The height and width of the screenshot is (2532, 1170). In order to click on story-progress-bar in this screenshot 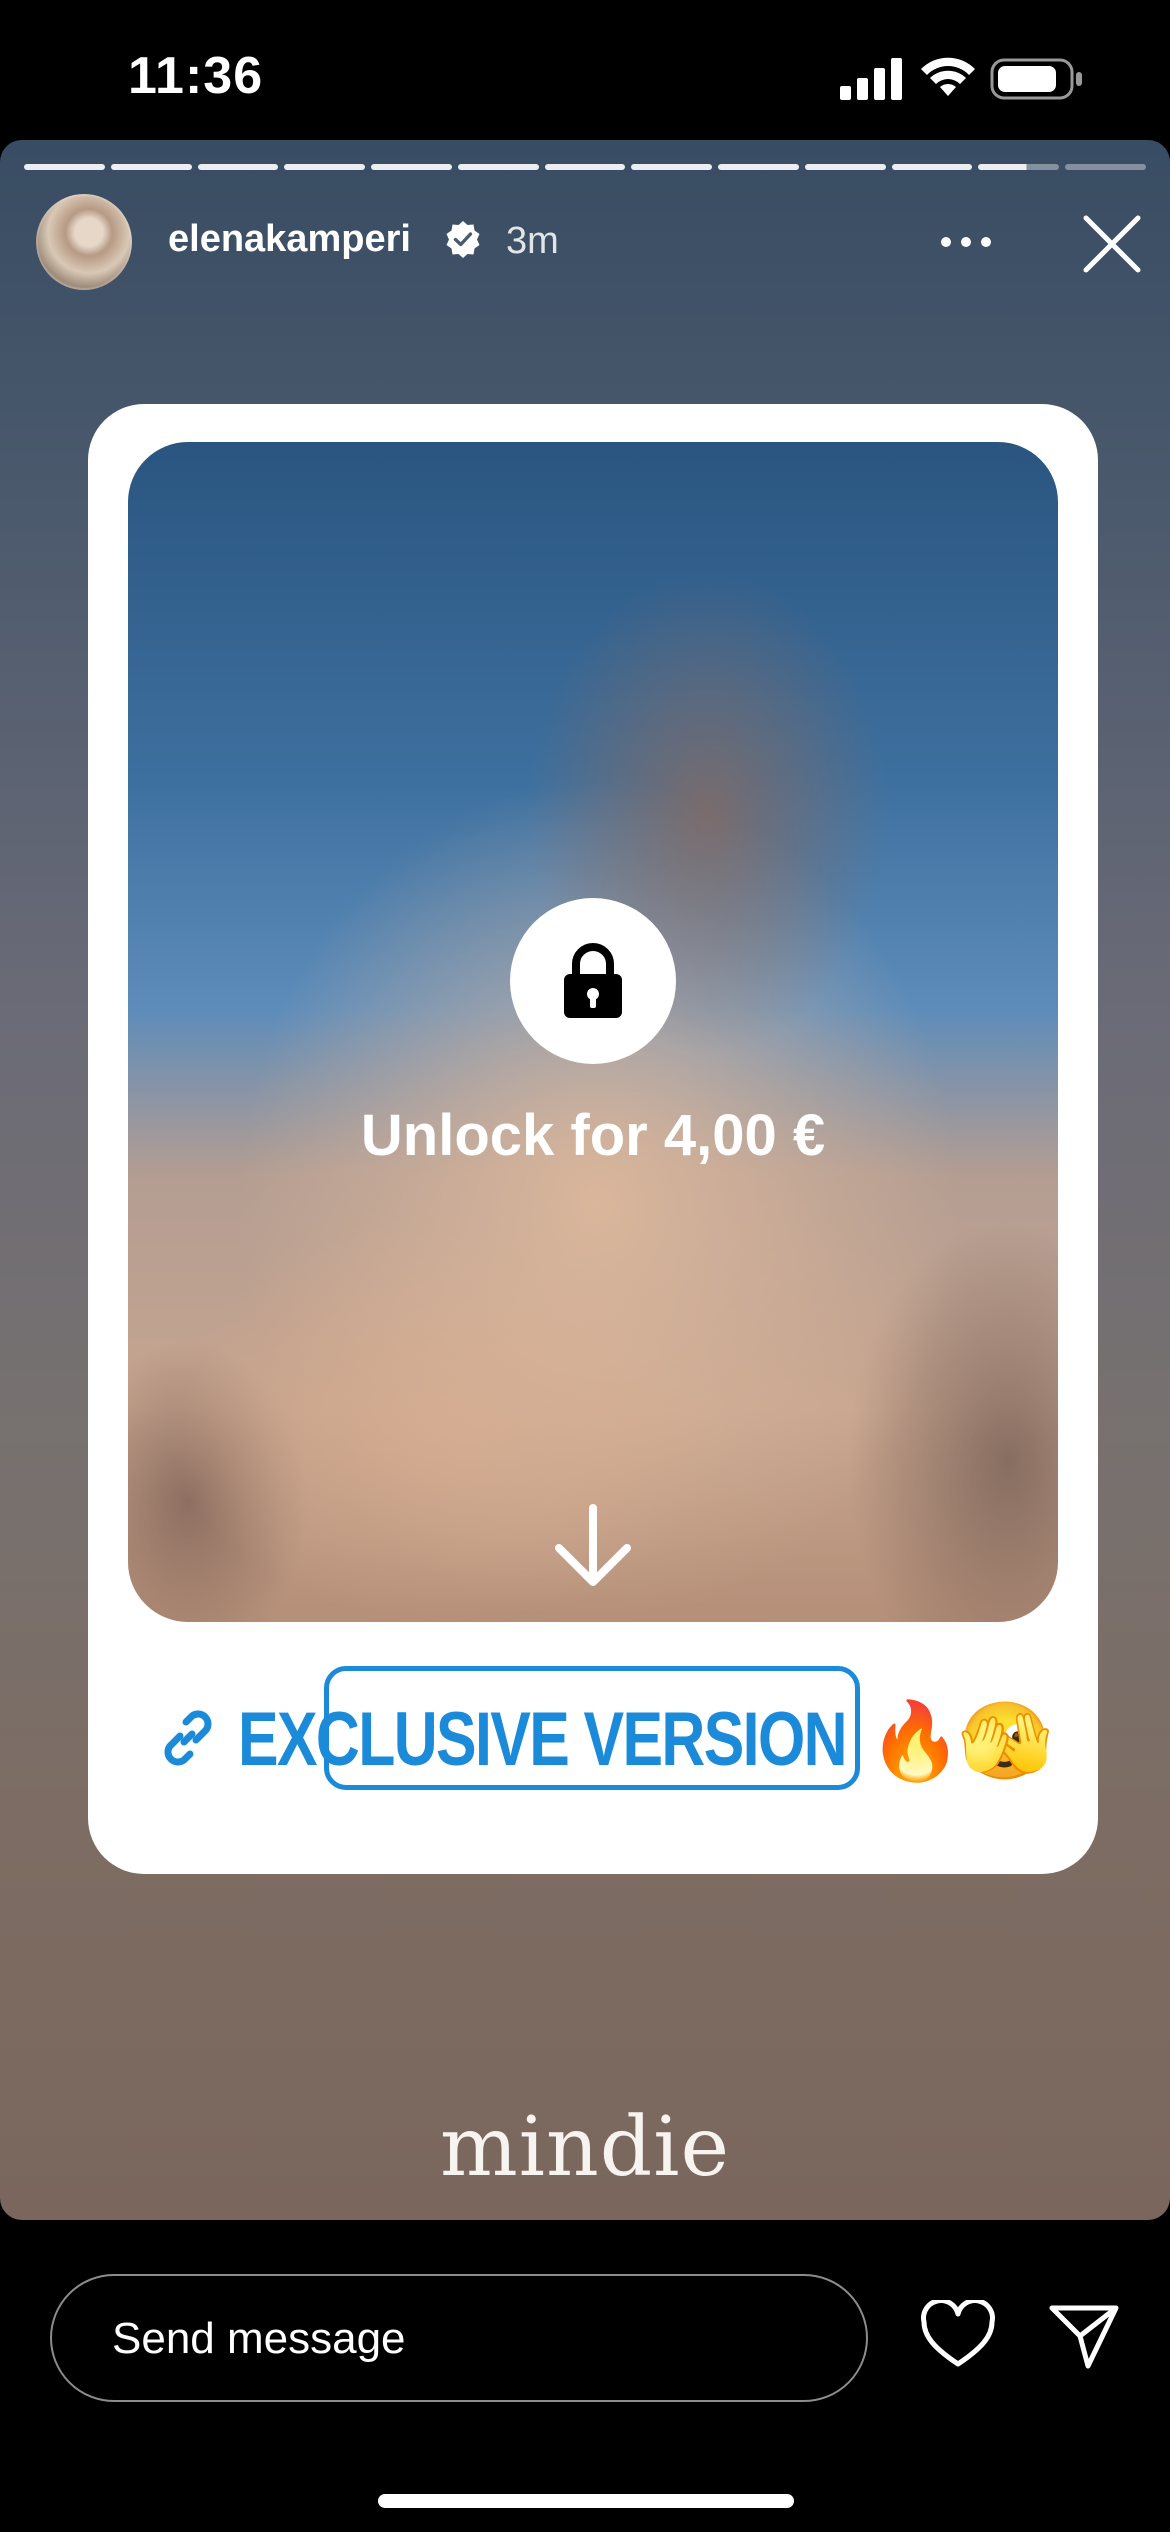, I will do `click(585, 167)`.